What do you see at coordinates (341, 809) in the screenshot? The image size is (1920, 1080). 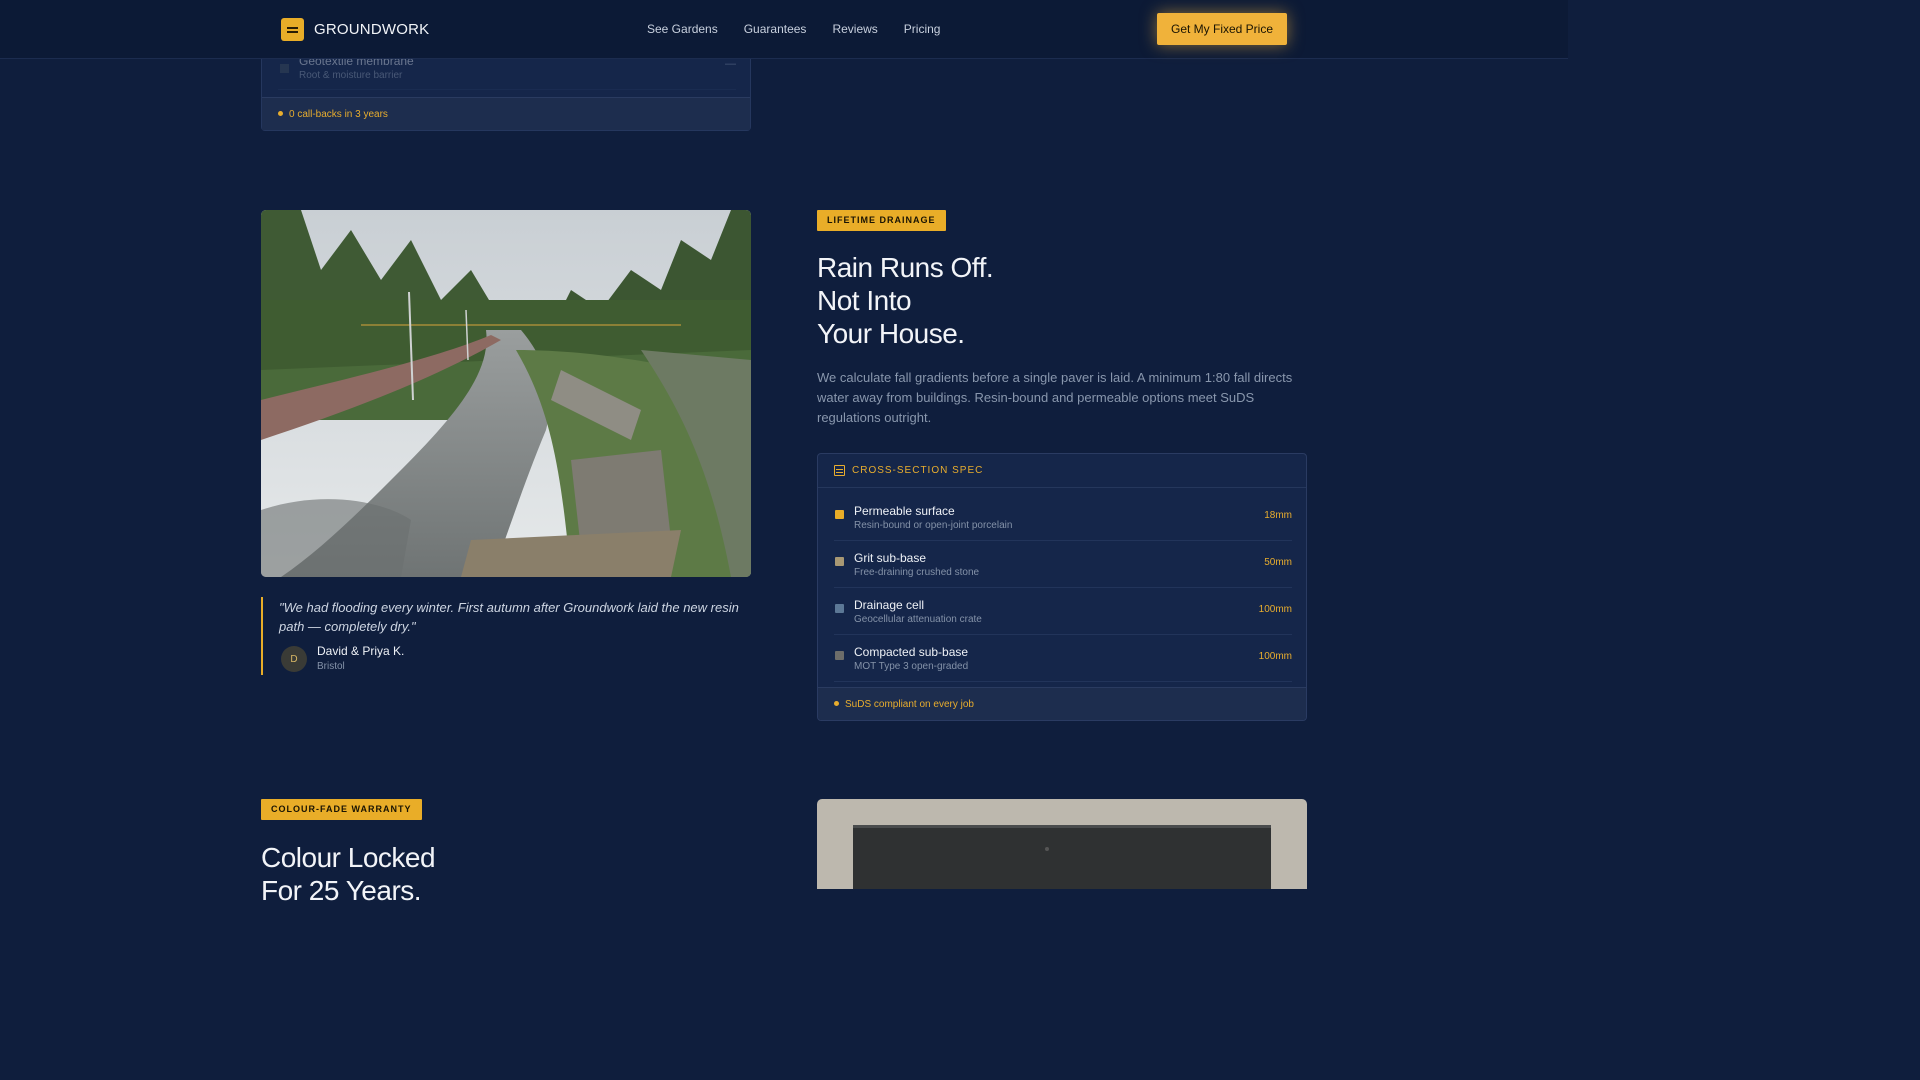 I see `colour-fade-warranty-badge: COLOUR-FADE WARRANTY` at bounding box center [341, 809].